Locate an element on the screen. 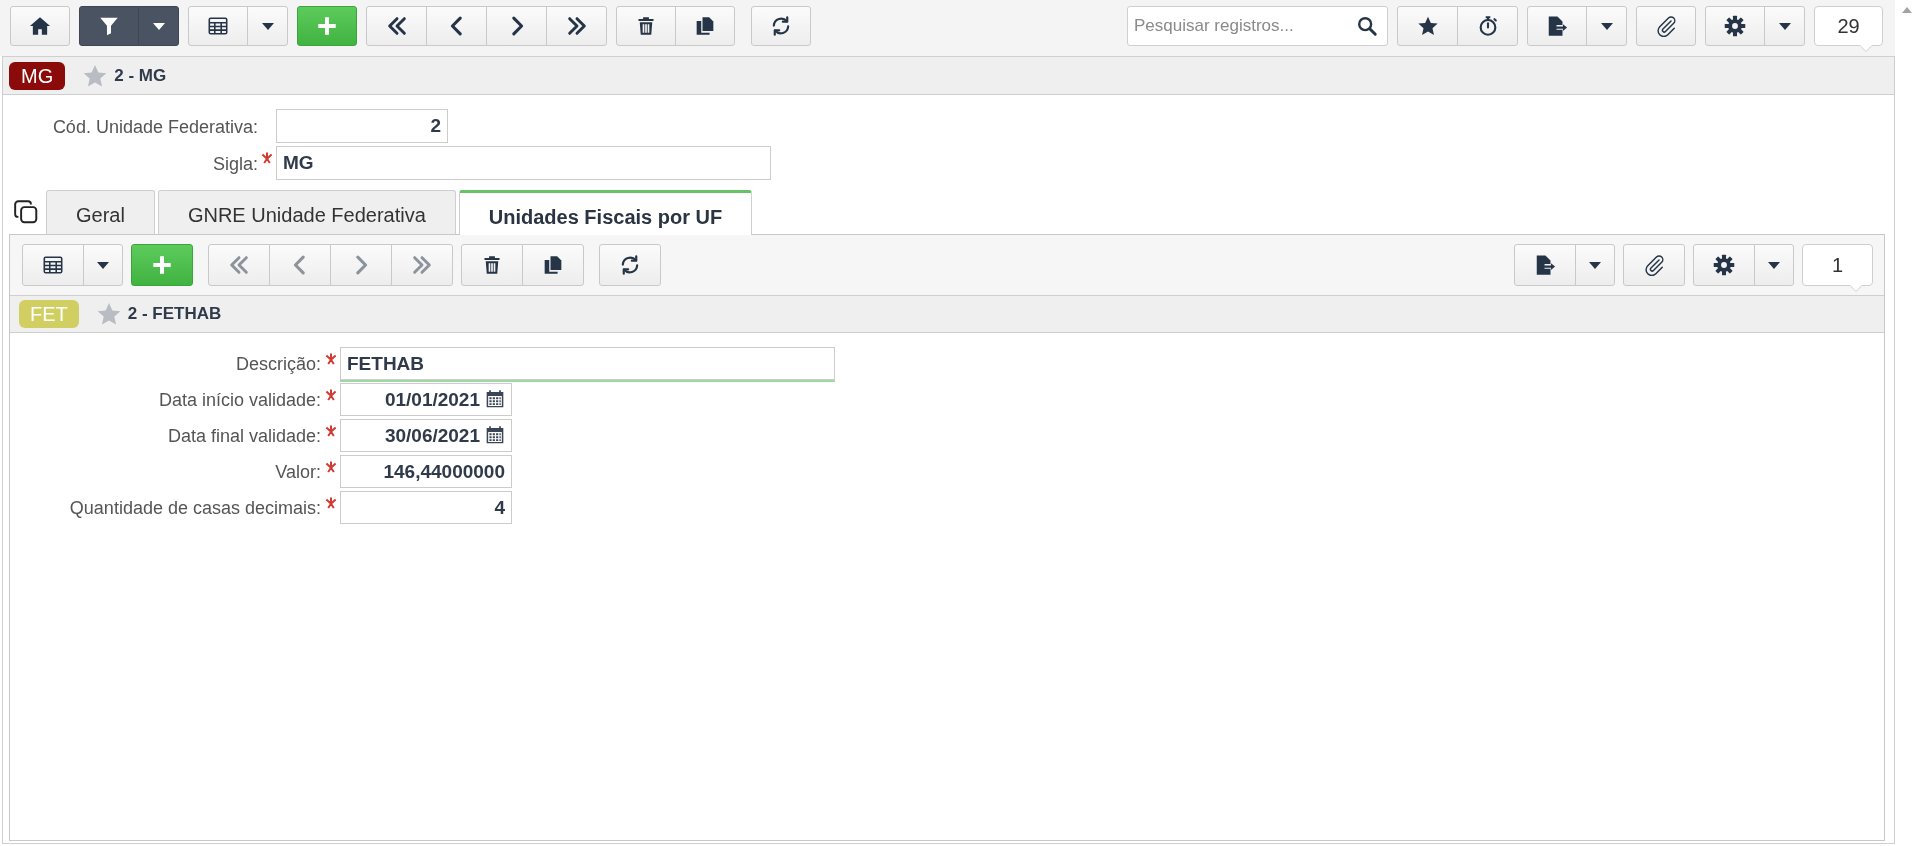  date-input: 30/06/2021 is located at coordinates (426, 435).